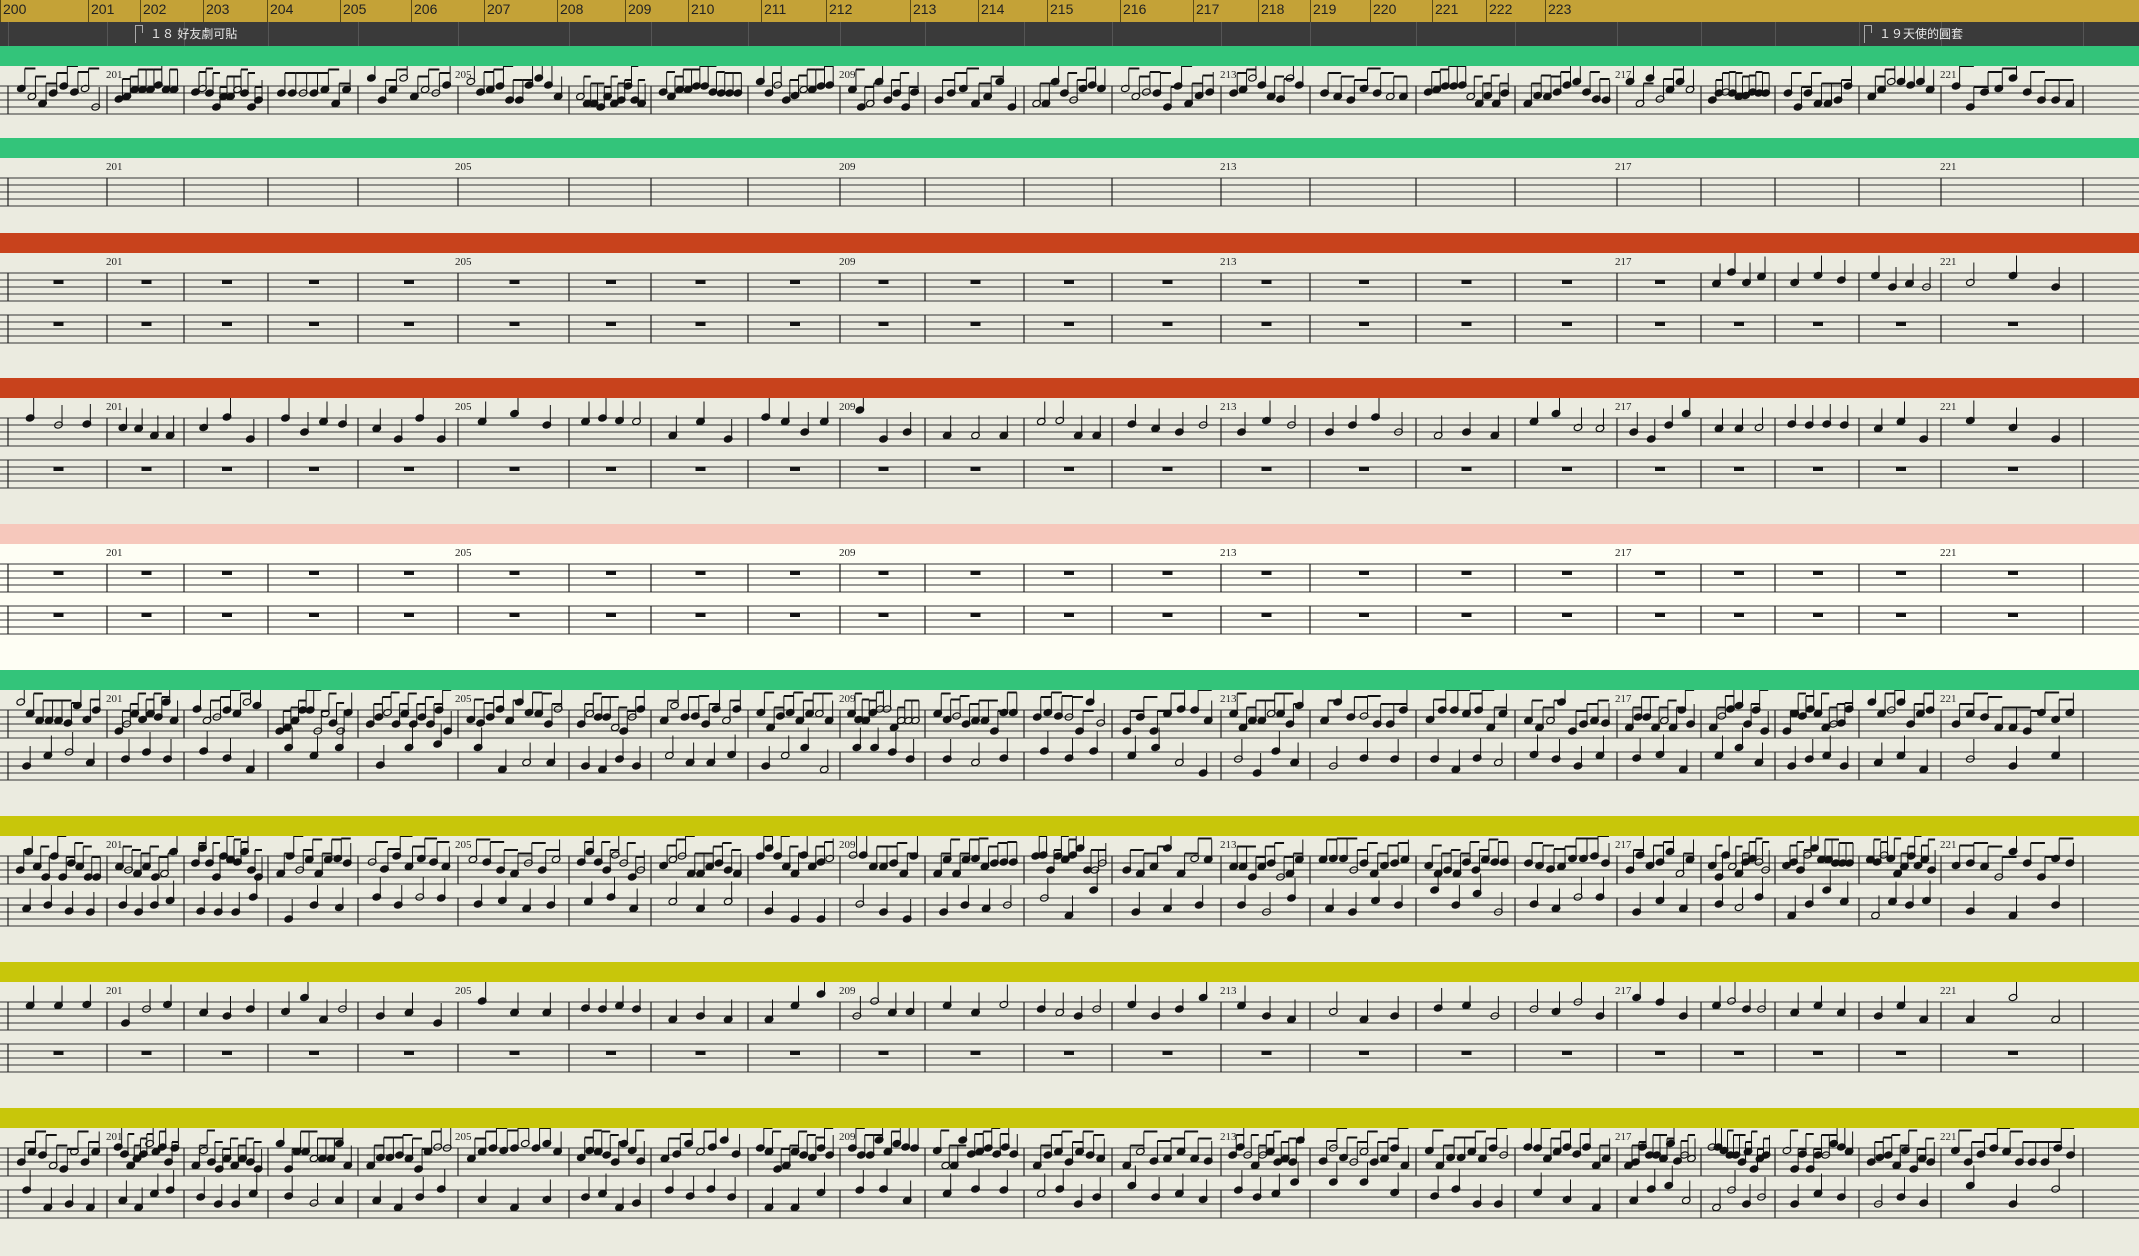 This screenshot has height=1256, width=2139. I want to click on bar-number: 205, so click(463, 167).